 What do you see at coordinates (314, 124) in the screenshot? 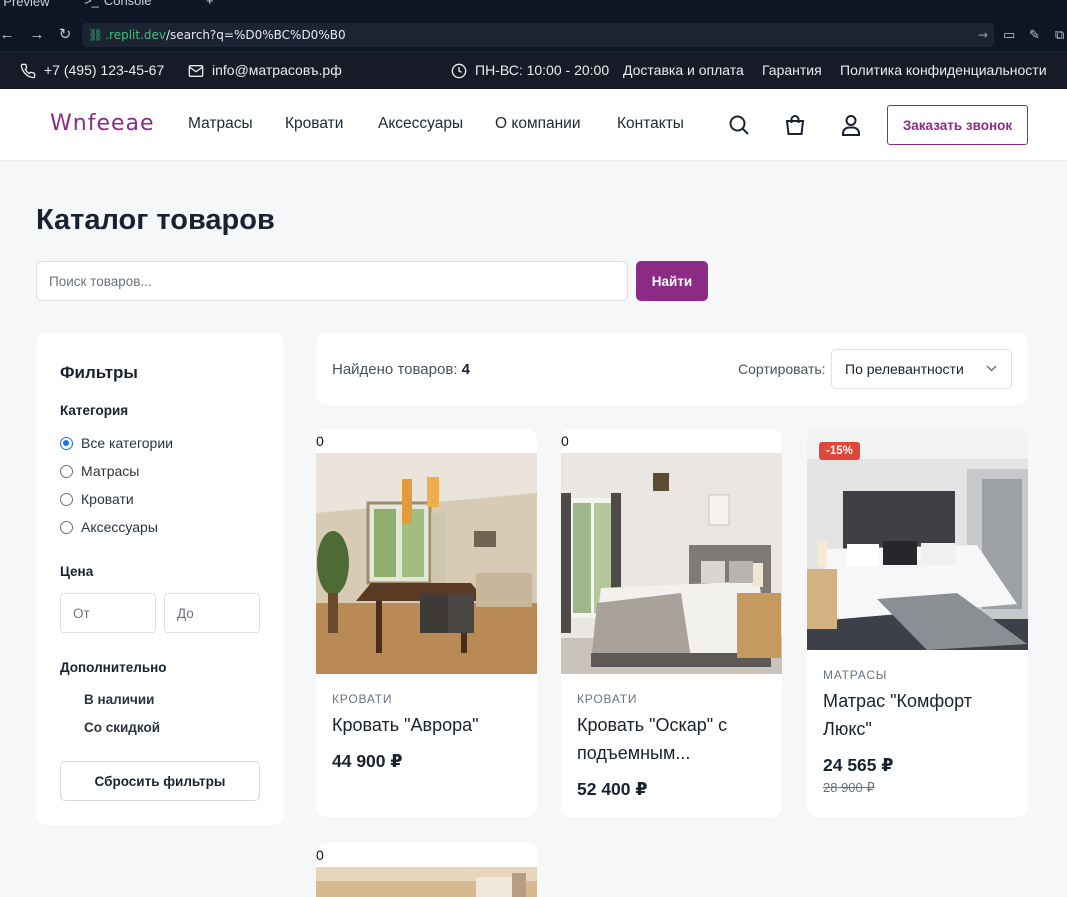
I see `nav-beds: Кровати` at bounding box center [314, 124].